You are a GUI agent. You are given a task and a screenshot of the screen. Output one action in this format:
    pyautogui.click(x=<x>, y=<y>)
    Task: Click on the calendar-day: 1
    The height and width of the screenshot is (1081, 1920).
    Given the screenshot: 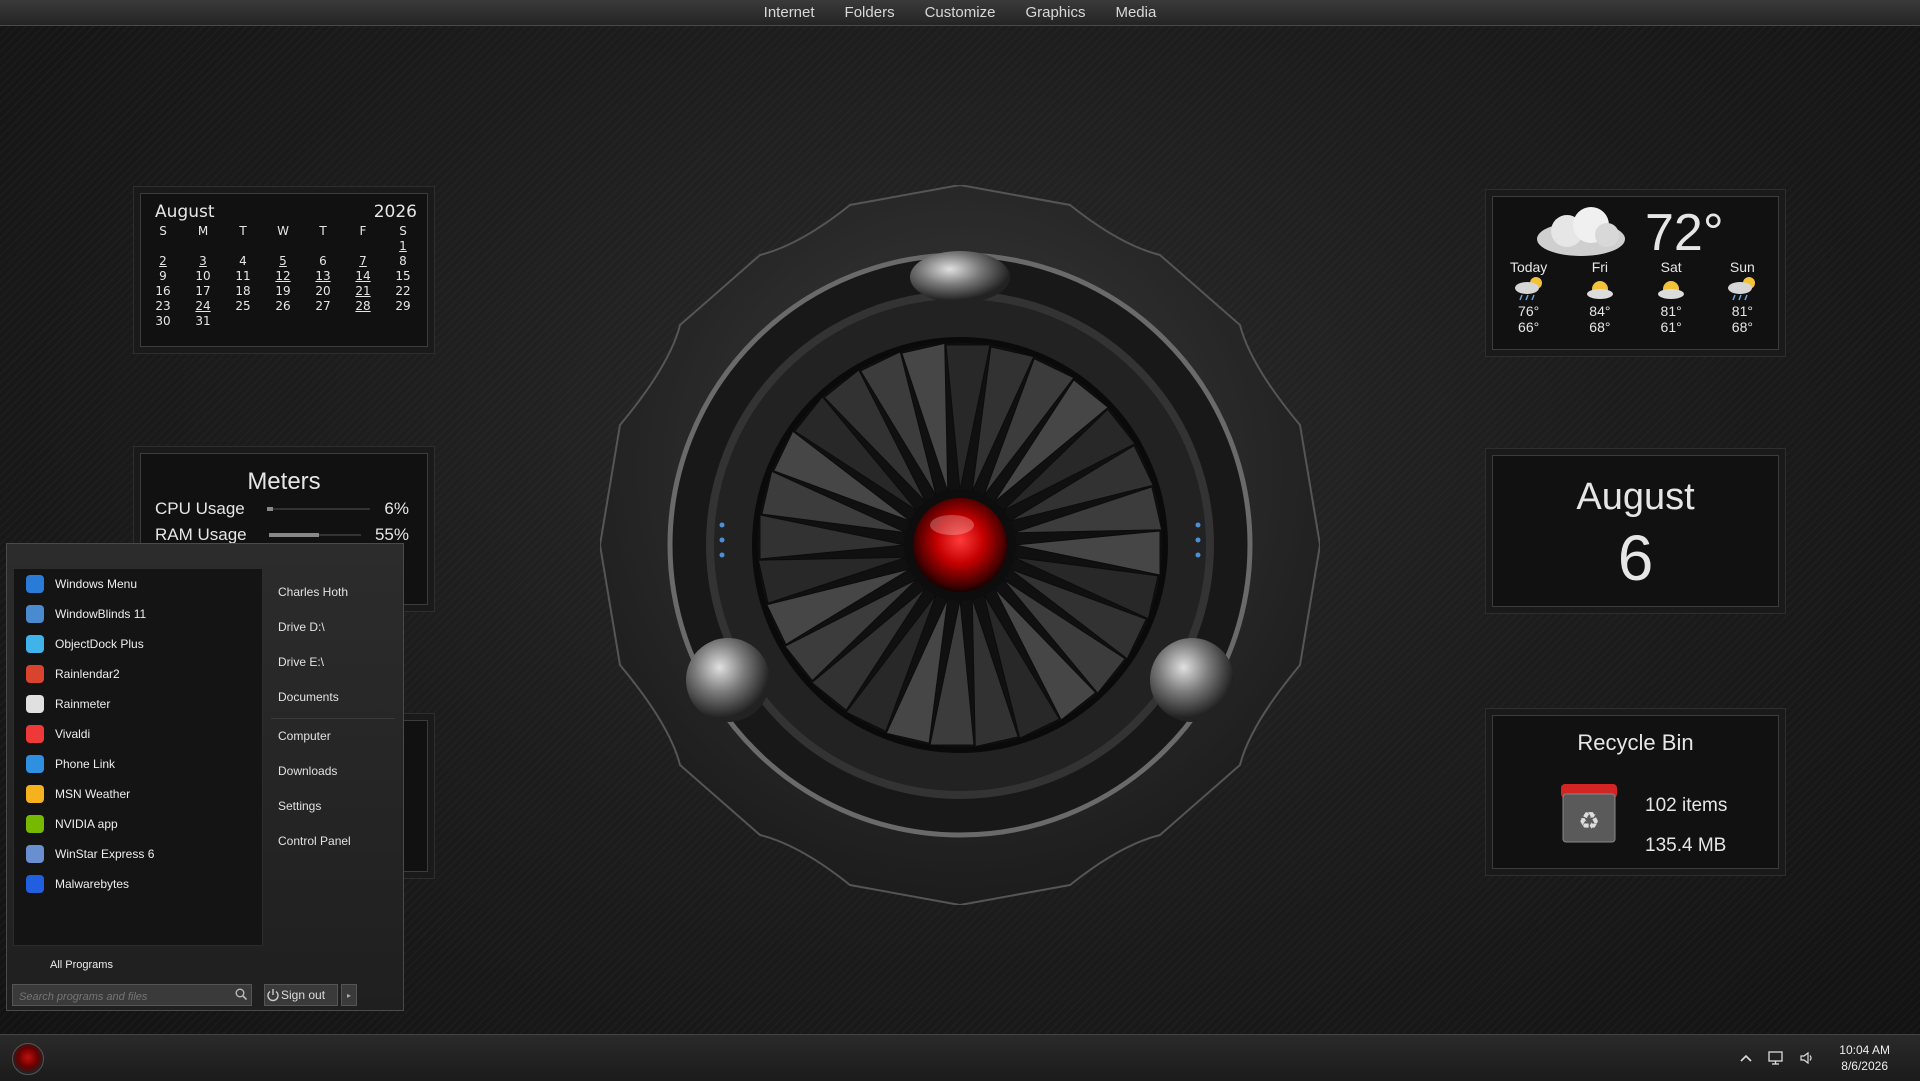 What is the action you would take?
    pyautogui.click(x=403, y=246)
    